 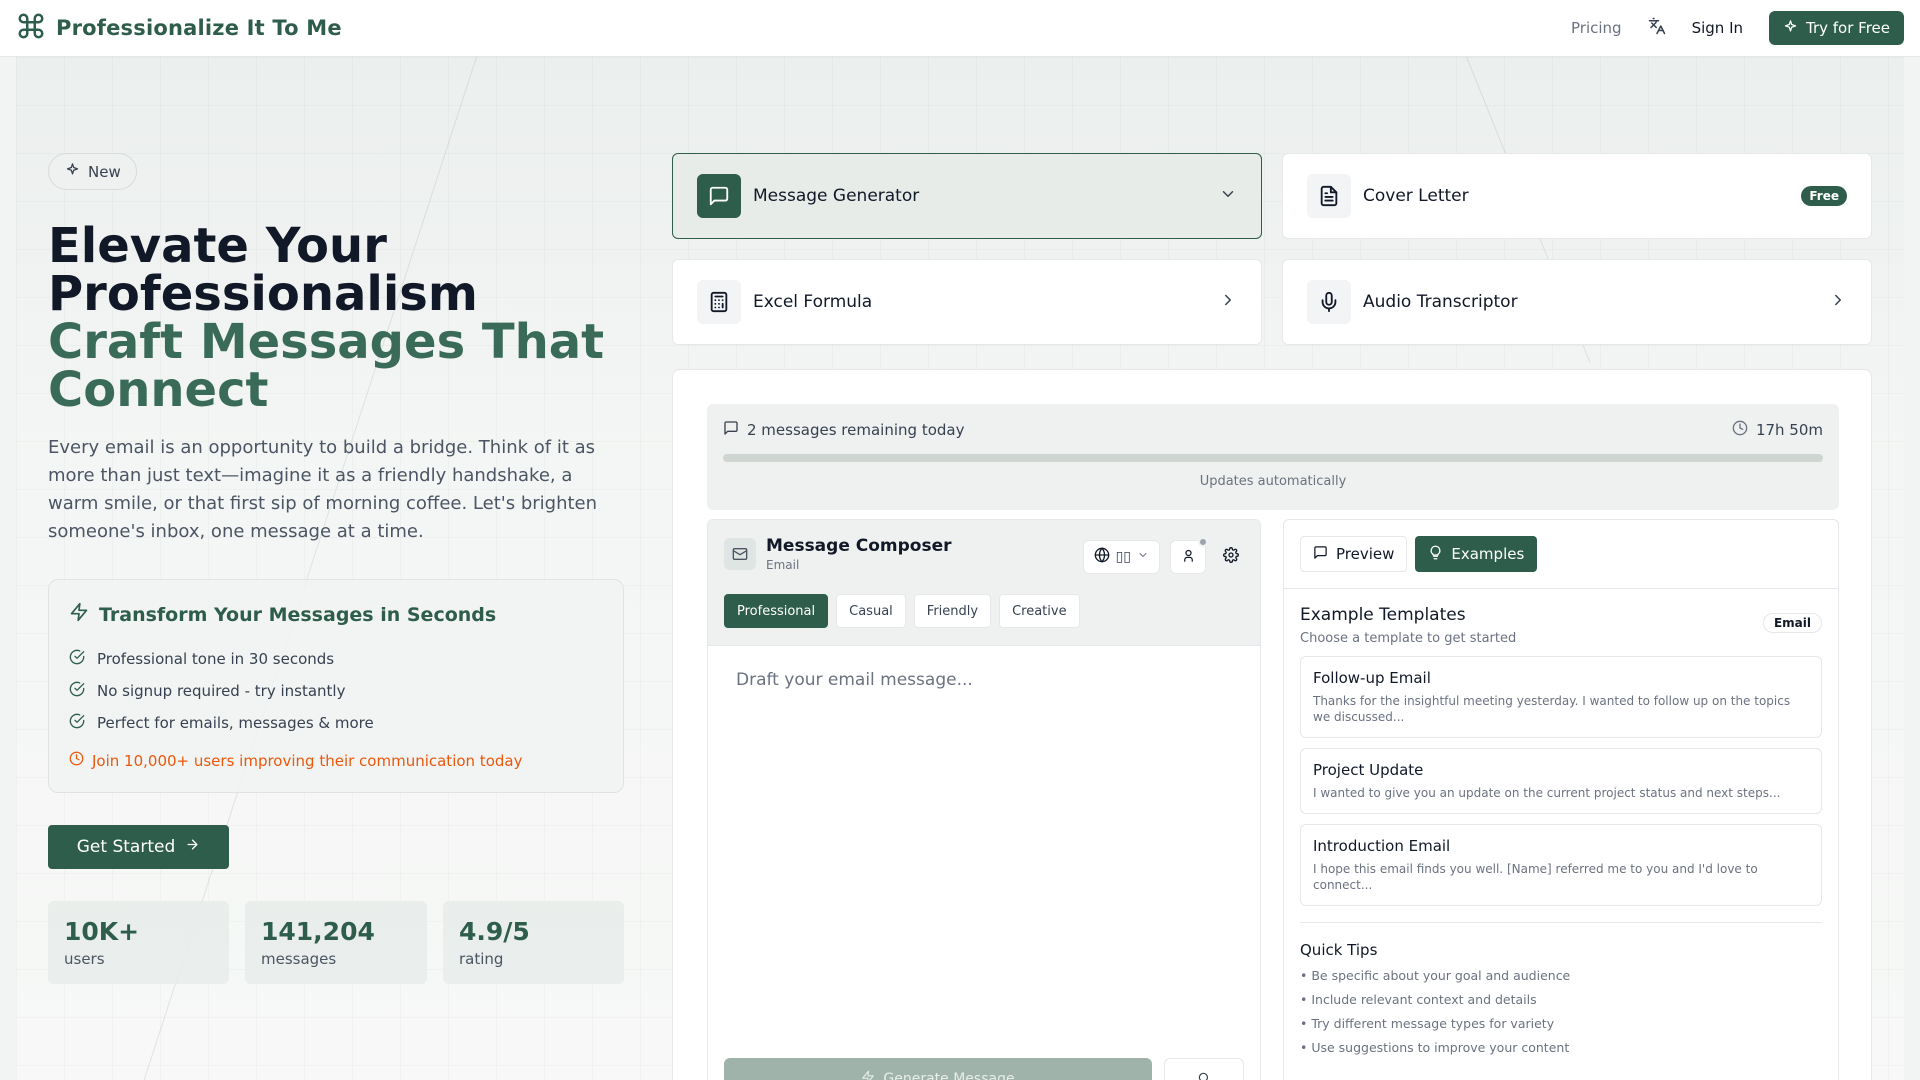 What do you see at coordinates (949, 1075) in the screenshot?
I see `generate-message-label: Generate Message` at bounding box center [949, 1075].